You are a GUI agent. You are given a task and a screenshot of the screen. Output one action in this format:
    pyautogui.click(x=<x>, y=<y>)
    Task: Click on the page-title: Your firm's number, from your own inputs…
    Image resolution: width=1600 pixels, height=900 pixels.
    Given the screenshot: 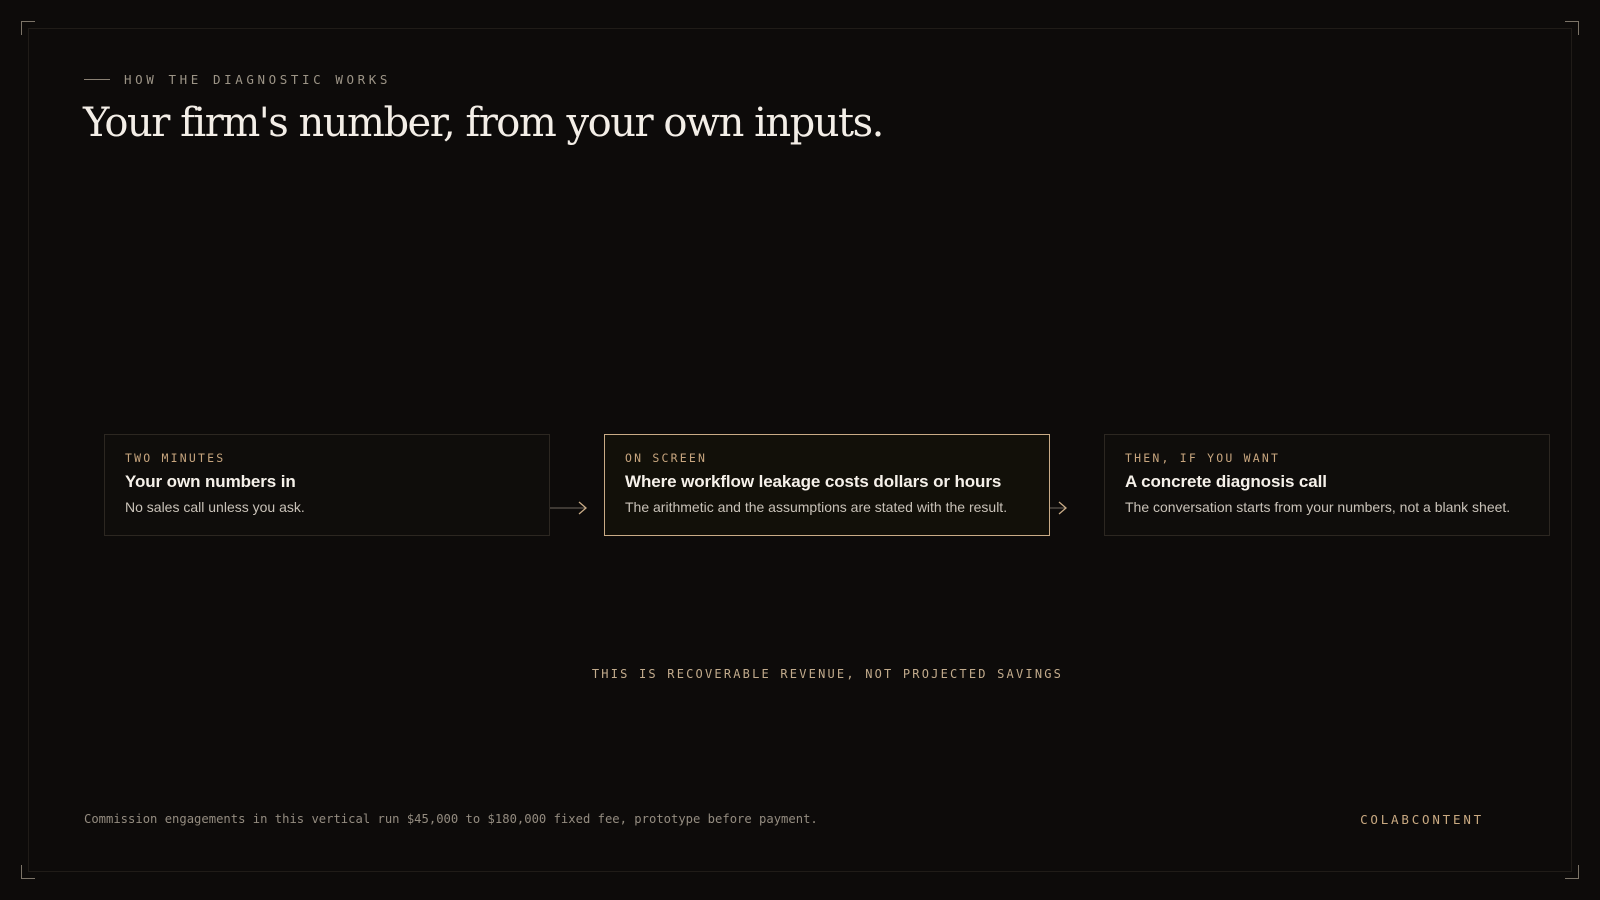 What is the action you would take?
    pyautogui.click(x=483, y=123)
    